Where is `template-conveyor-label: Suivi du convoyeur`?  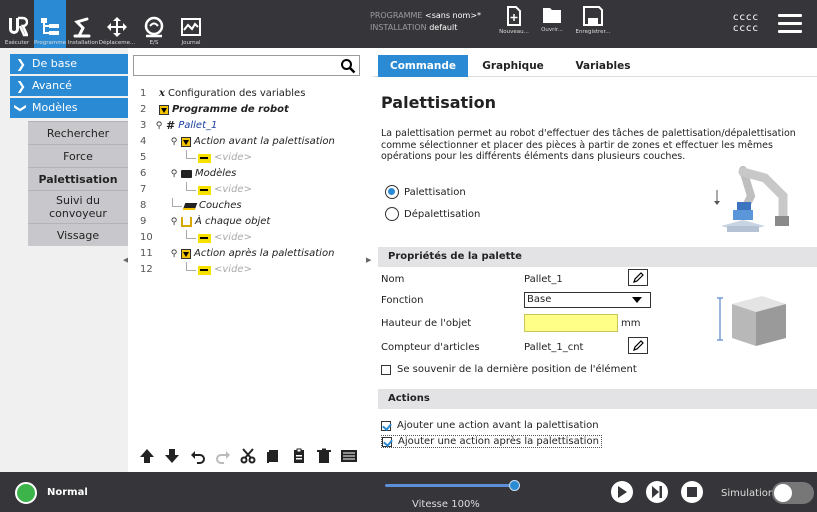
template-conveyor-label: Suivi du convoyeur is located at coordinates (78, 207).